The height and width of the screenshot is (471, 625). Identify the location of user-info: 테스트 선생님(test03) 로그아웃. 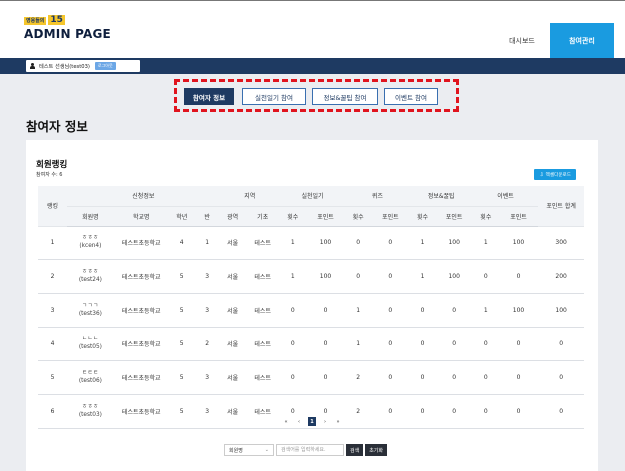
(83, 66).